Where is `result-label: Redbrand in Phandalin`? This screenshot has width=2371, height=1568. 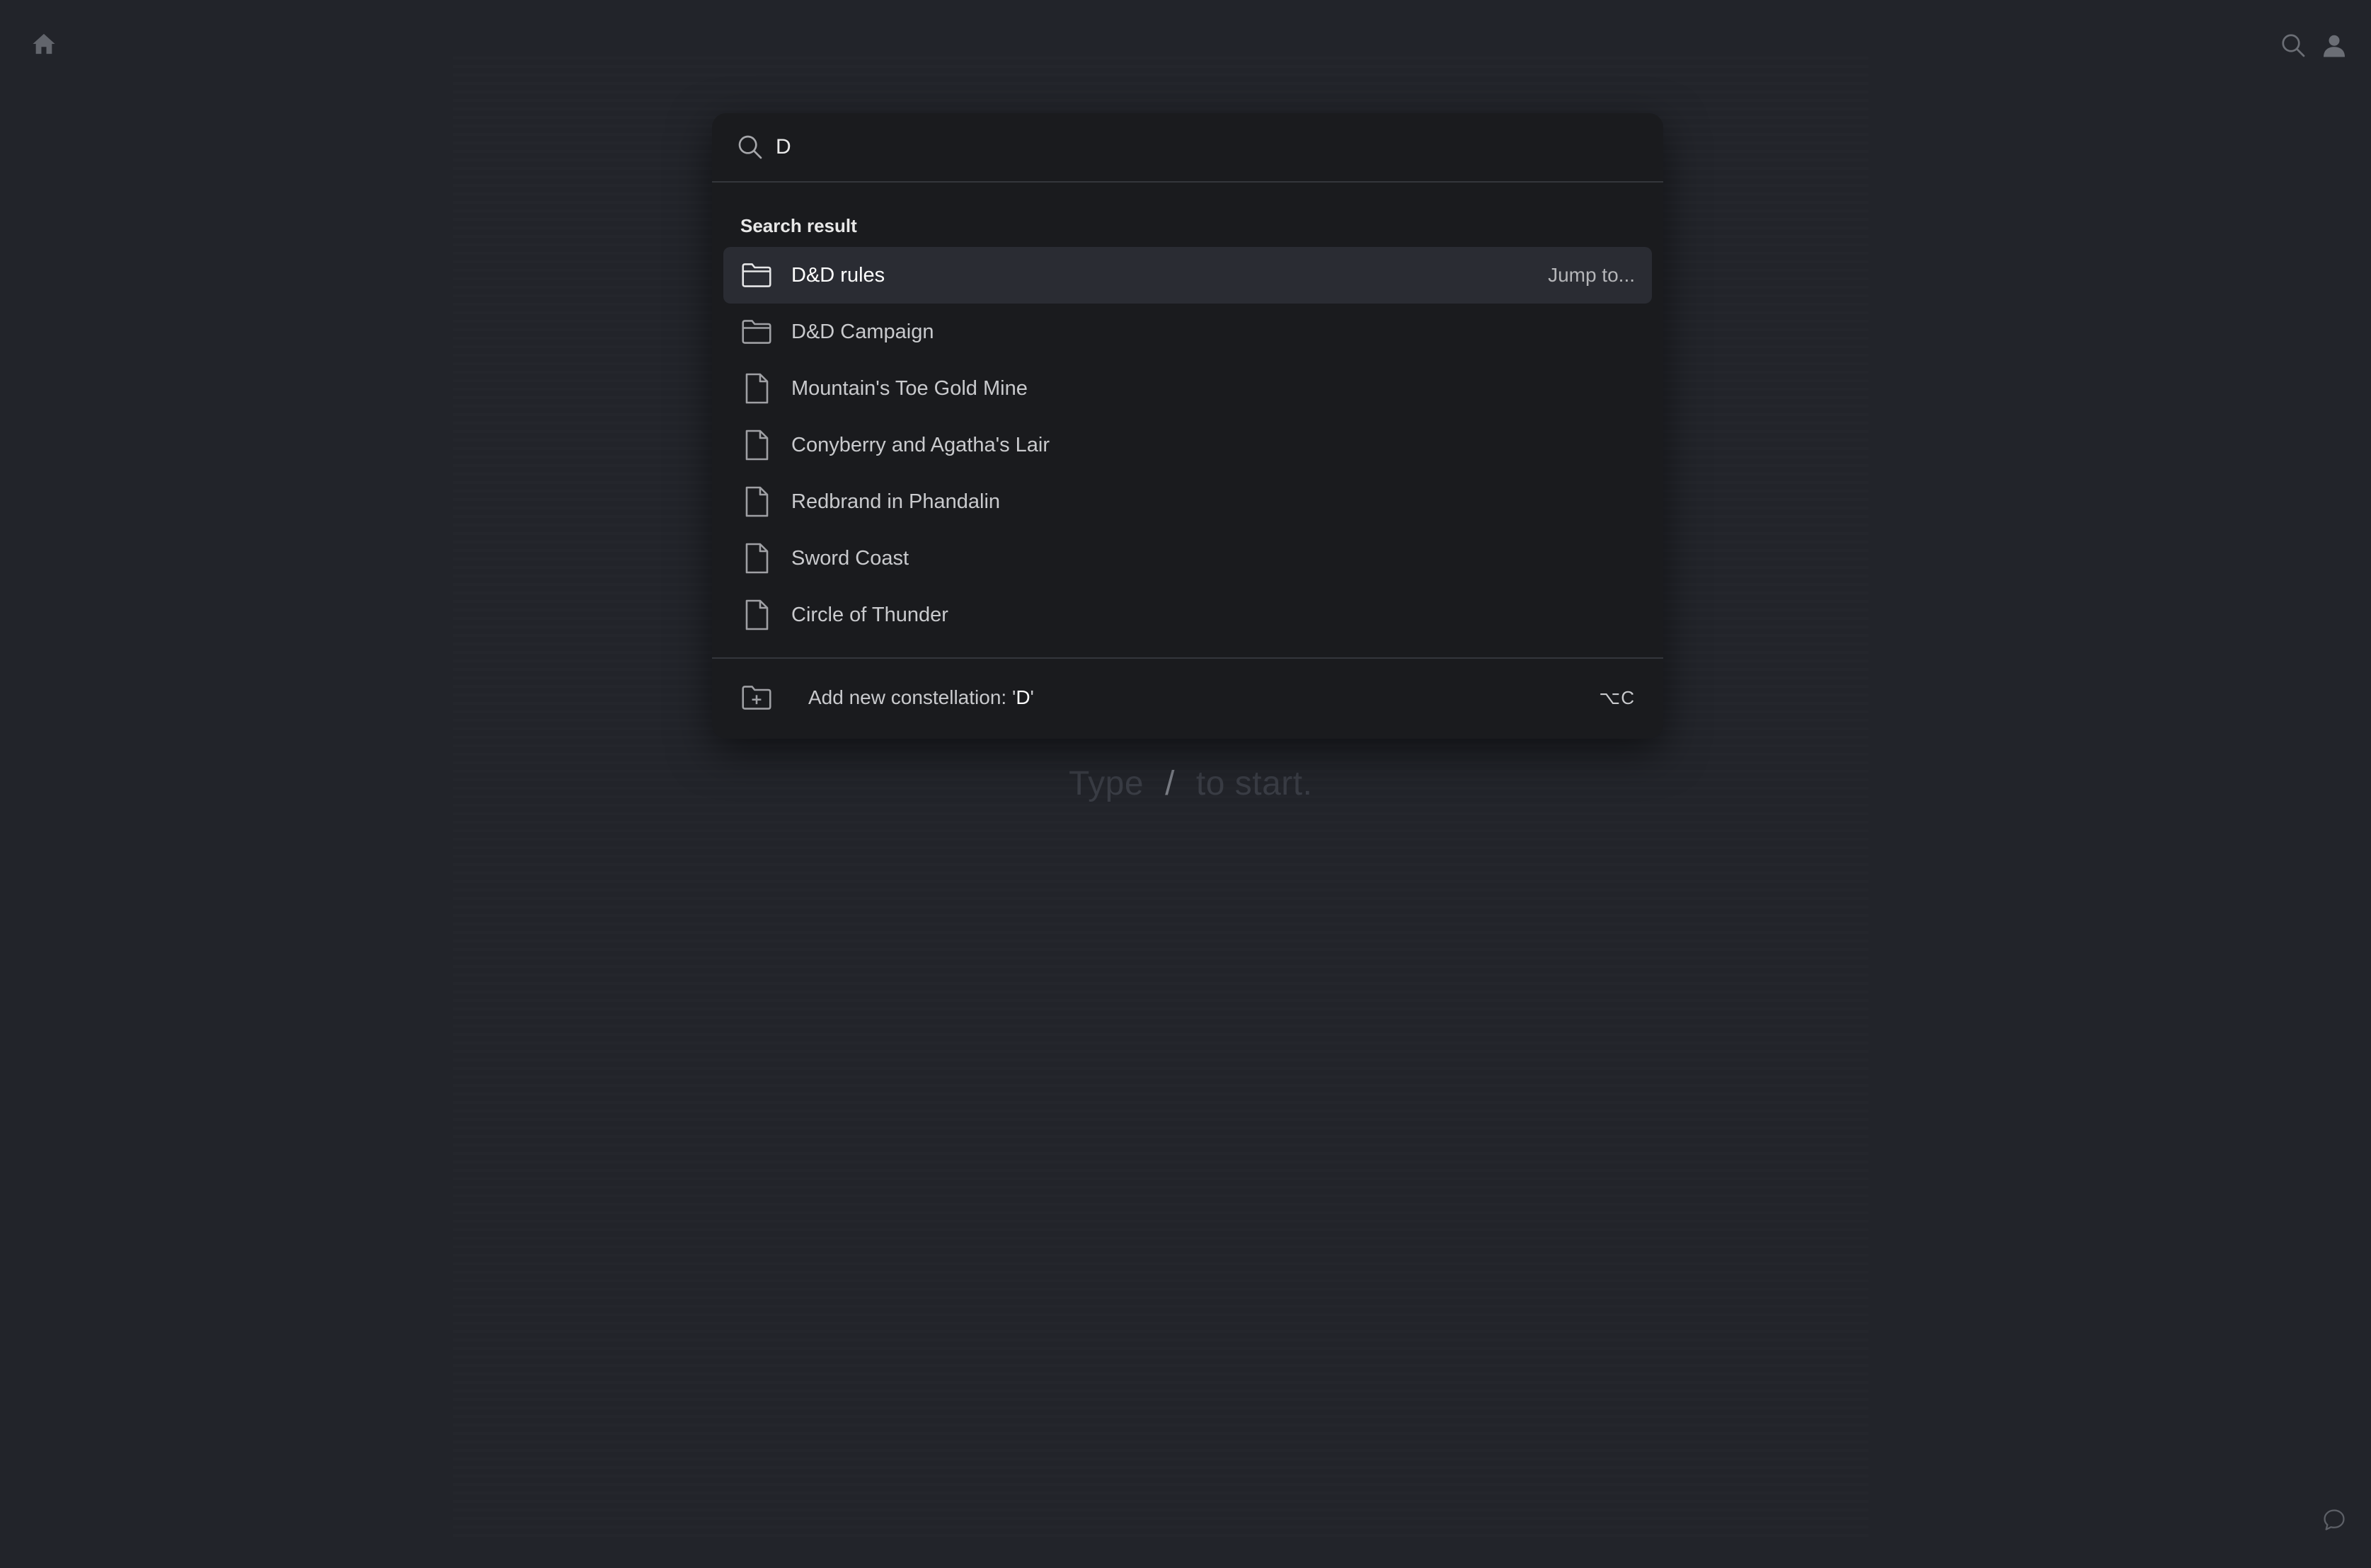
result-label: Redbrand in Phandalin is located at coordinates (896, 501).